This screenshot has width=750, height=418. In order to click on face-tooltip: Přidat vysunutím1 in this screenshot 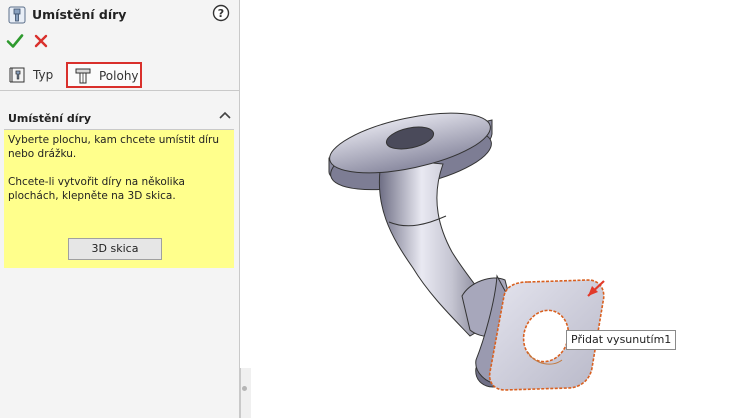, I will do `click(621, 340)`.